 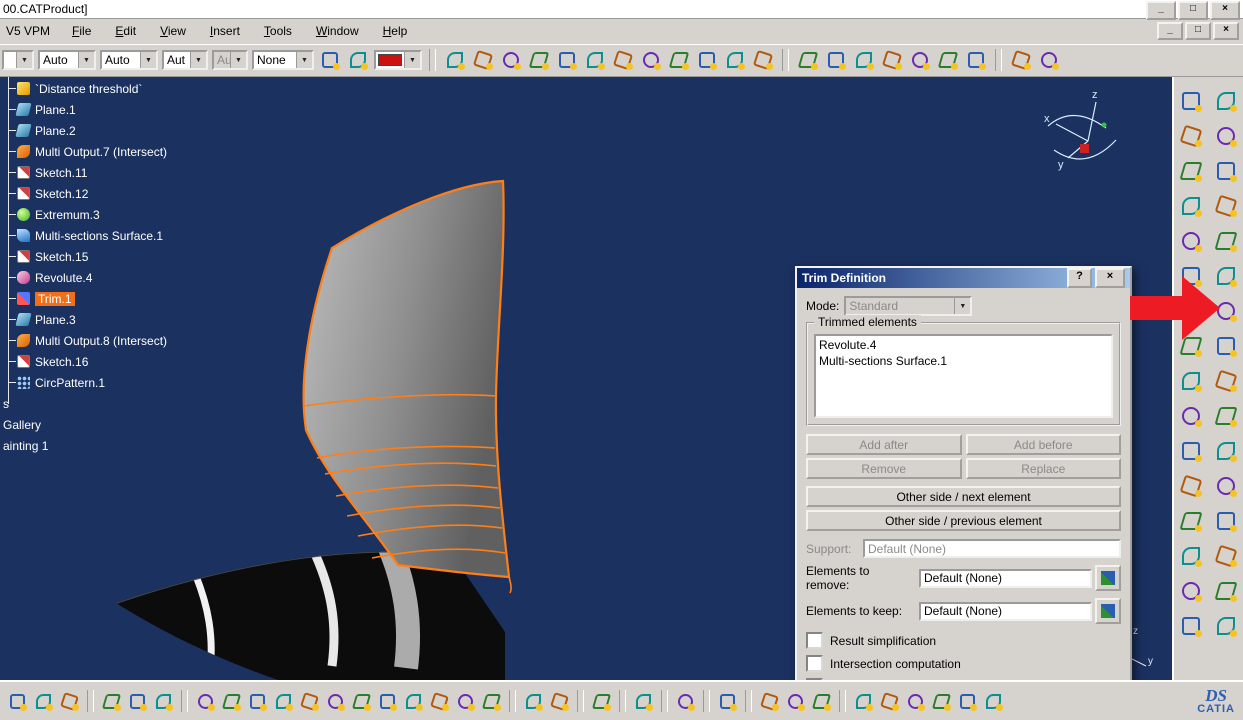 I want to click on tree-item: Multi Output.8 (Intersect), so click(x=135, y=340).